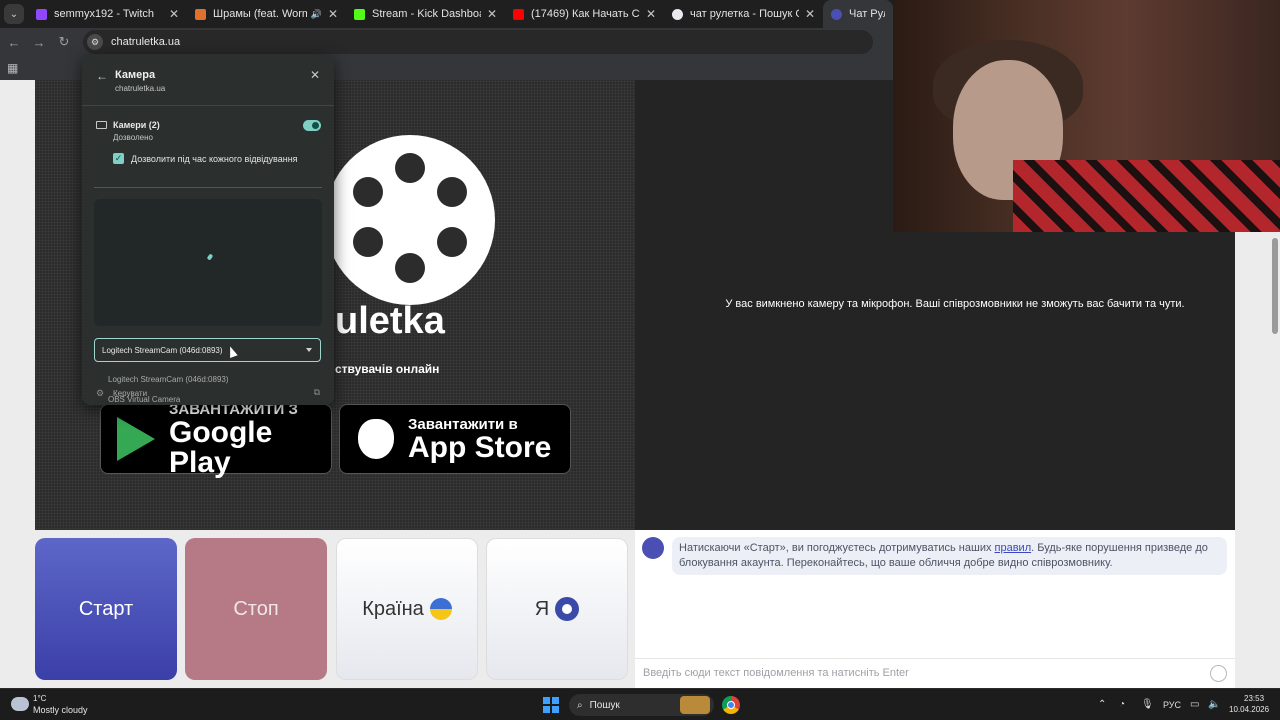 This screenshot has width=1280, height=720. What do you see at coordinates (1086, 116) in the screenshot?
I see `streamer-webcam-overlay` at bounding box center [1086, 116].